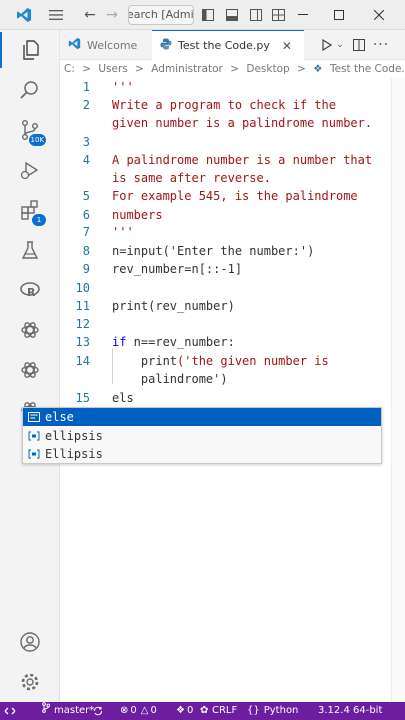 Image resolution: width=405 pixels, height=720 pixels. I want to click on line-number: 12, so click(82, 324).